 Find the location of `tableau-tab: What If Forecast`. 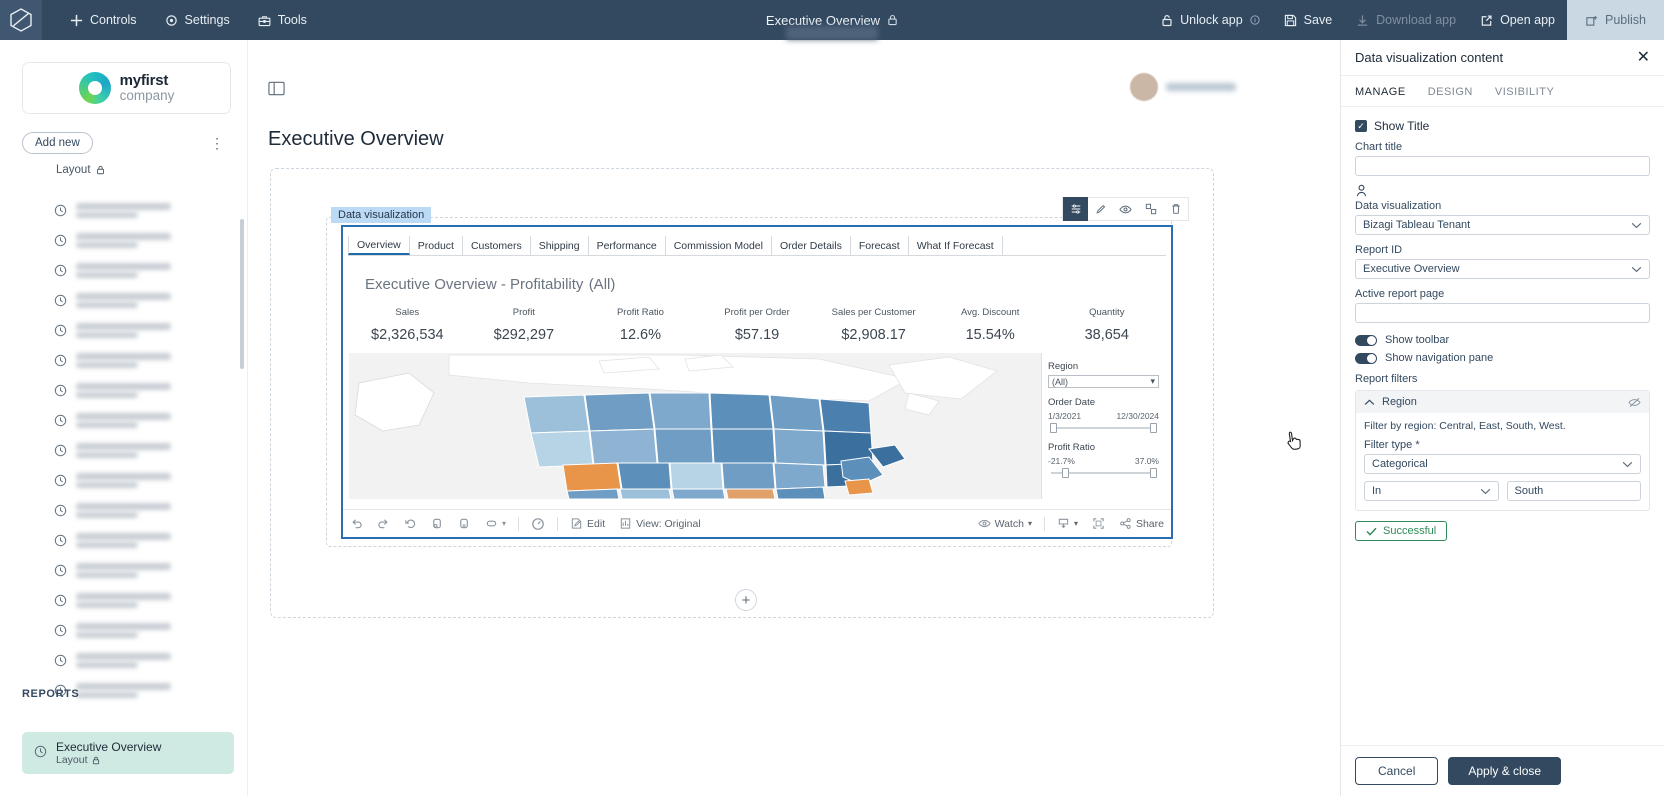

tableau-tab: What If Forecast is located at coordinates (956, 245).